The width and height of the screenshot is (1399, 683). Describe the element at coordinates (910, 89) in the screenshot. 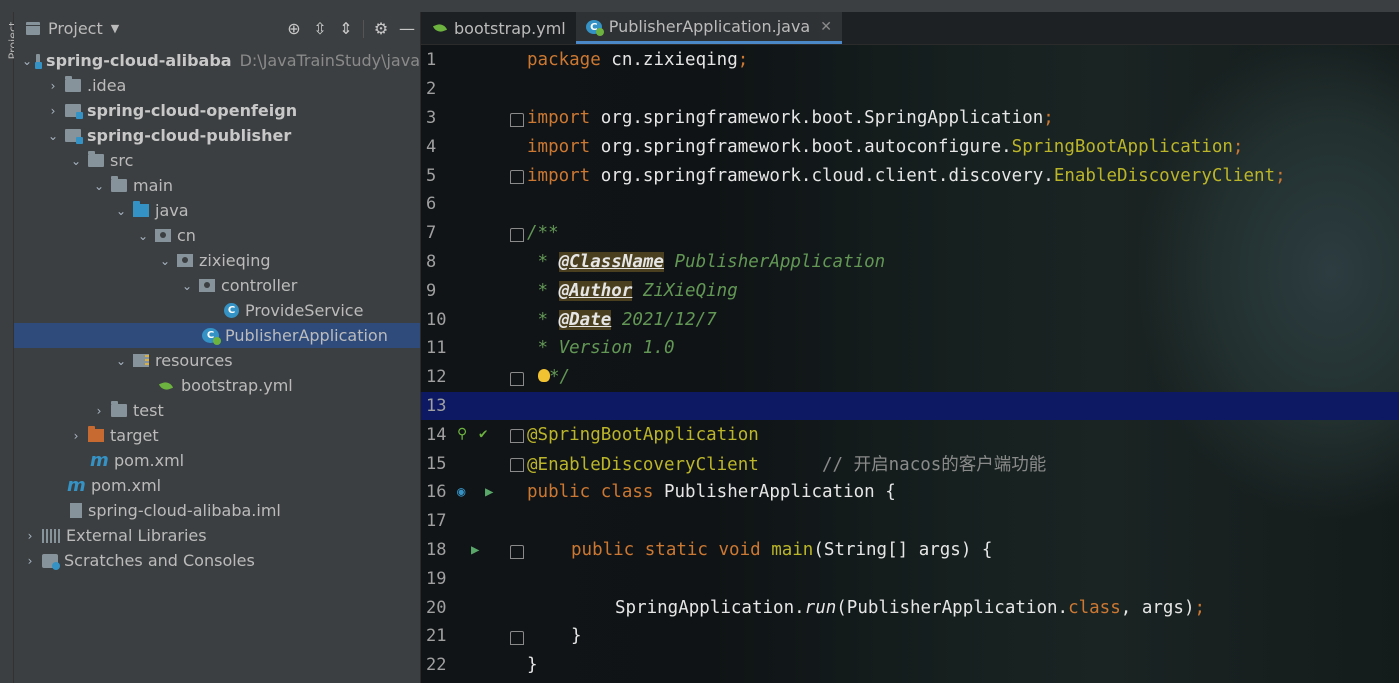

I see `code-line: 2` at that location.